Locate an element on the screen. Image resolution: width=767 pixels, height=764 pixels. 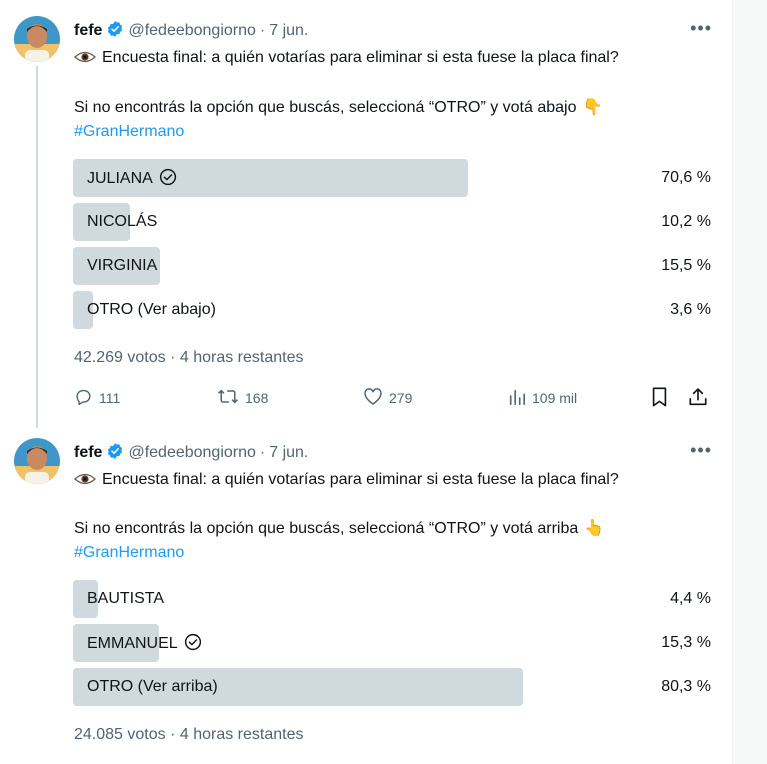
poll-meta: 24.085 votos · 4 horas restantes is located at coordinates (189, 734).